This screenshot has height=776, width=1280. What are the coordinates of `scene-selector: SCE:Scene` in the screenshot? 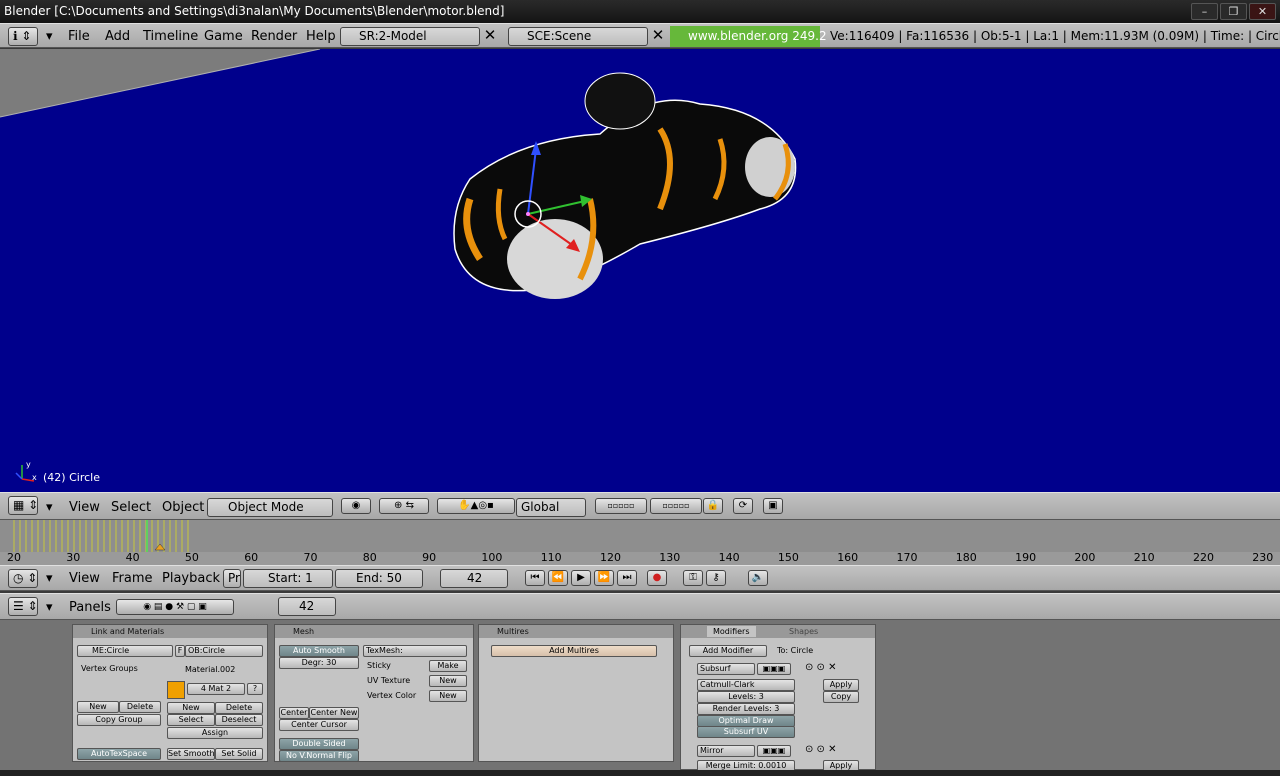 It's located at (578, 36).